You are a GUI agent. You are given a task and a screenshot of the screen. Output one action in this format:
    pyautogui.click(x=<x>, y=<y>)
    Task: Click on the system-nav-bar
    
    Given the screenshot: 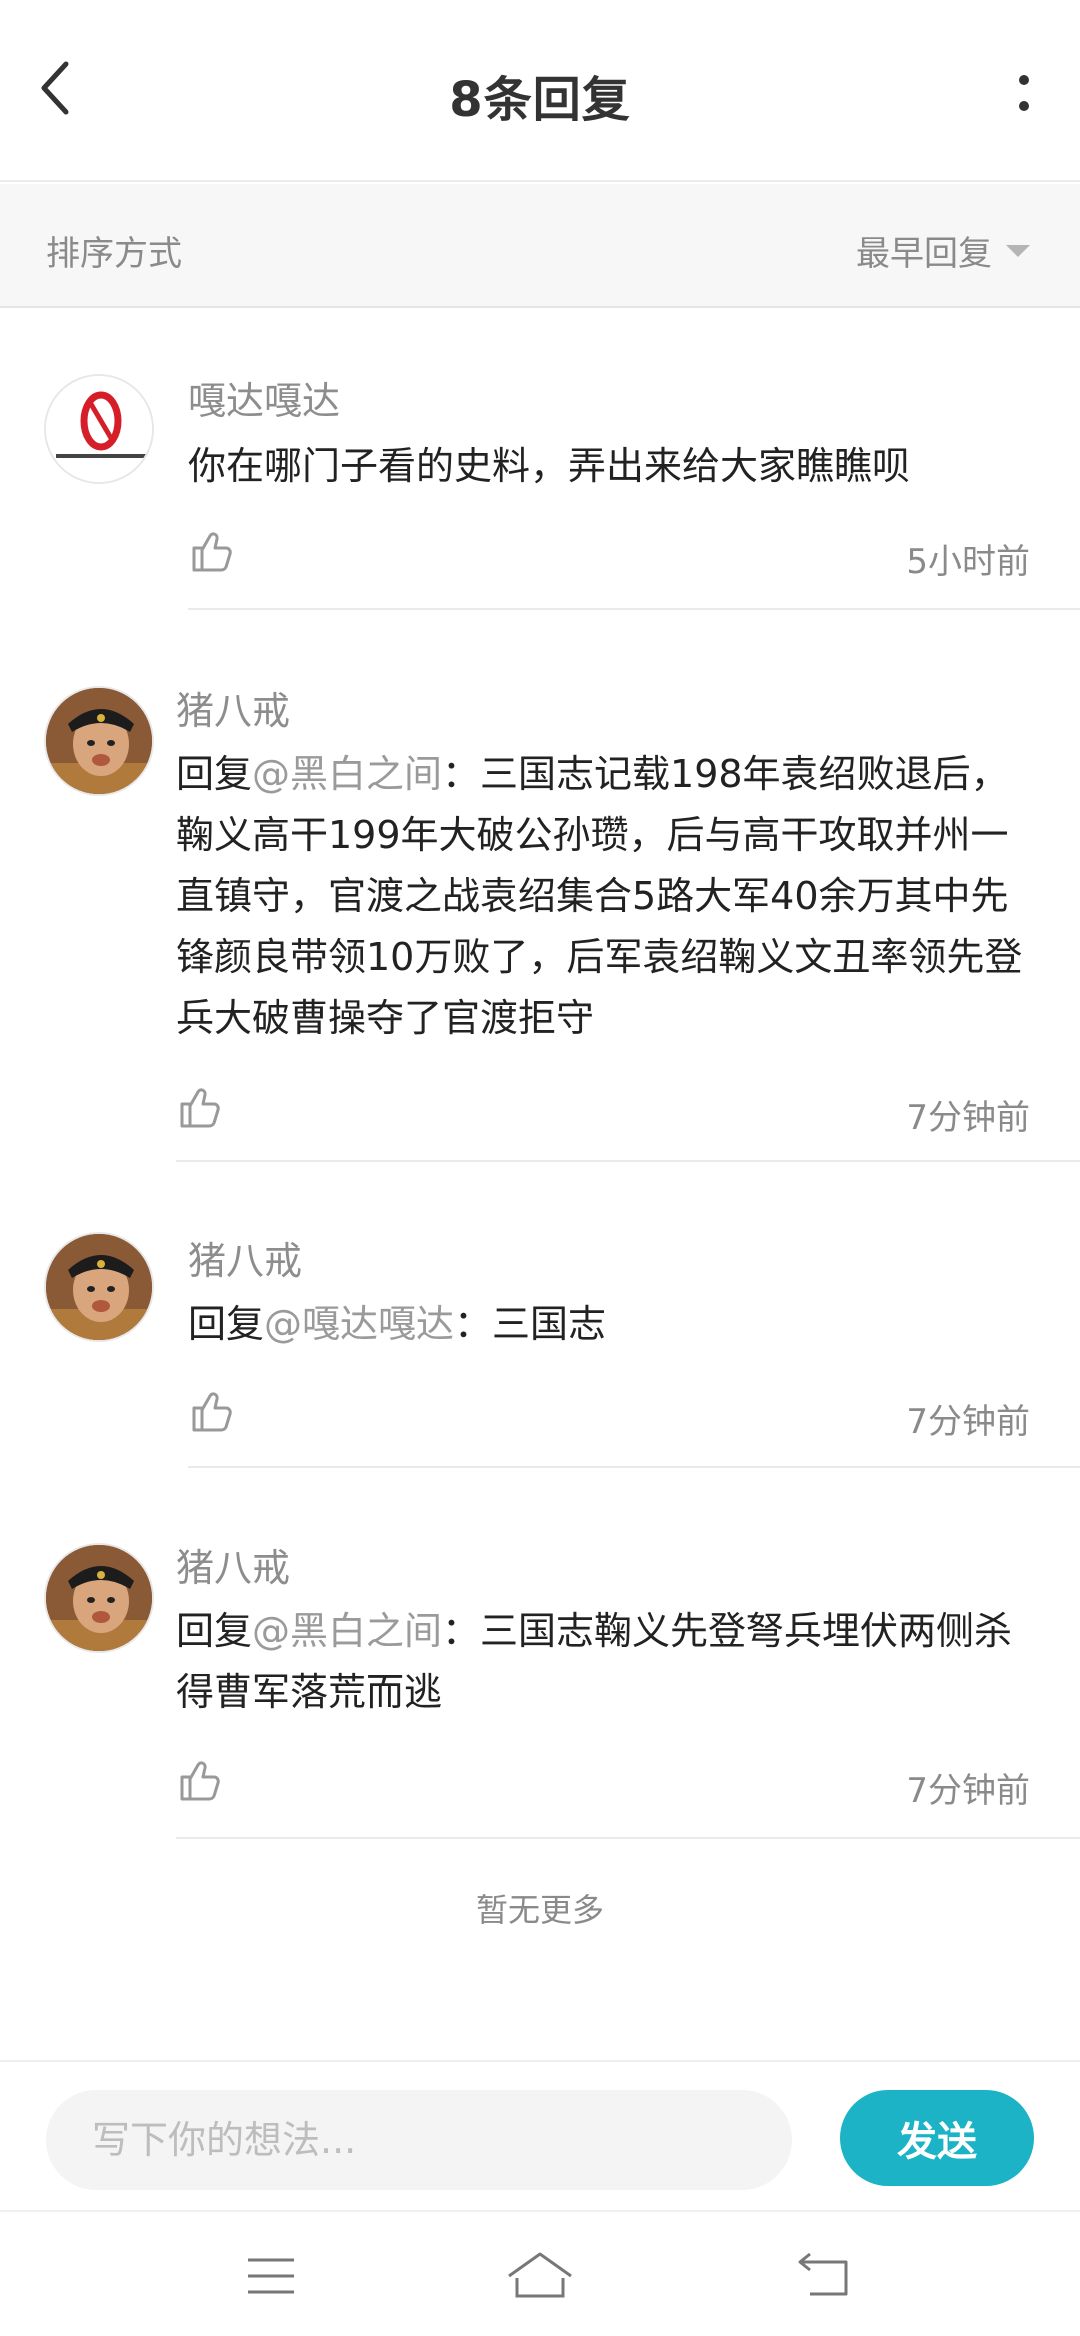 What is the action you would take?
    pyautogui.click(x=540, y=2273)
    